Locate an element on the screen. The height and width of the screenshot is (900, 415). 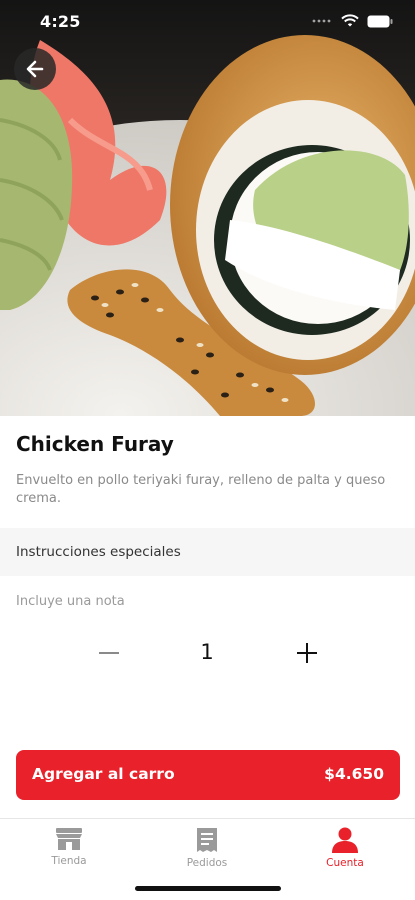
nav-item-cuenta: Cuenta is located at coordinates (345, 848).